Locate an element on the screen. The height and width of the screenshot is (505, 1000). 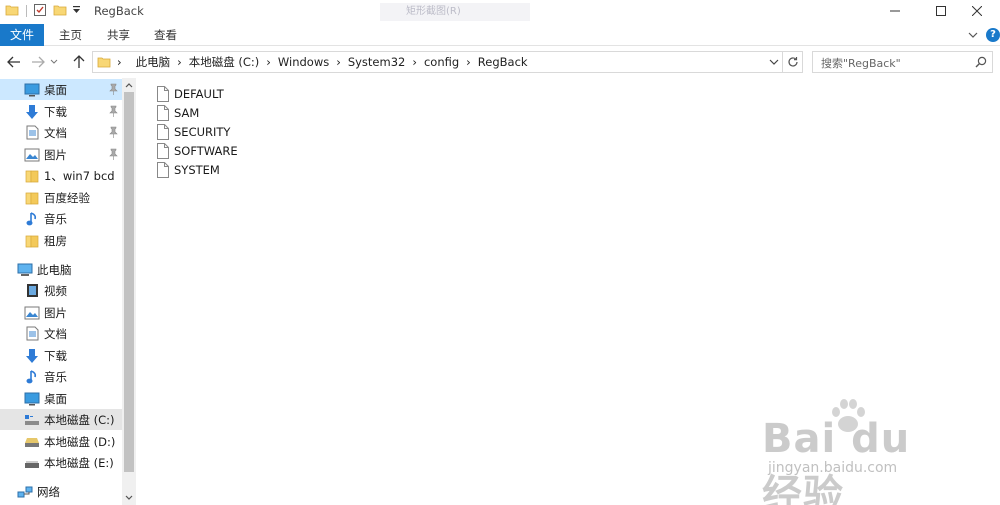
sidebar-item-zufang: 租房 is located at coordinates (61, 240).